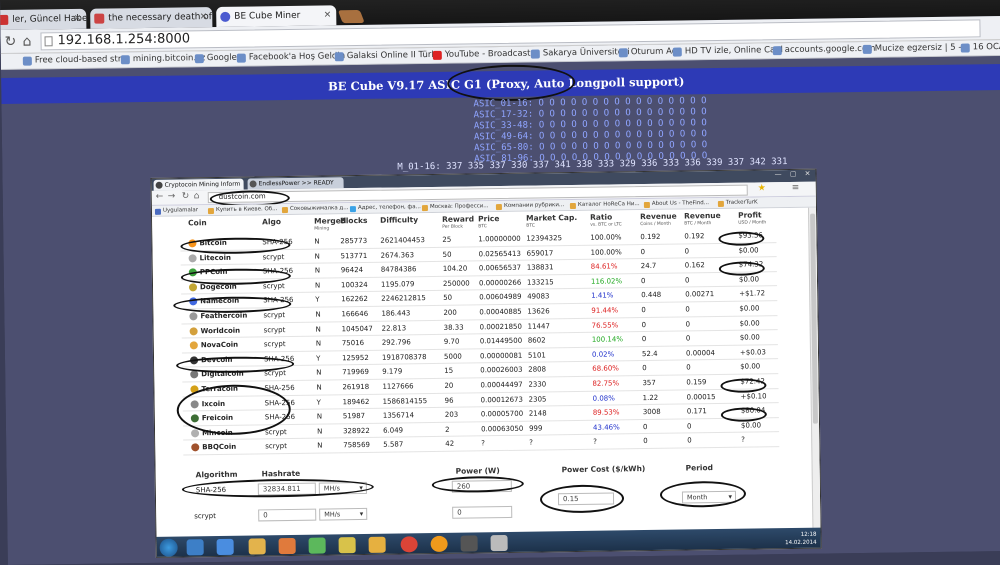 Image resolution: width=1000 pixels, height=565 pixels. Describe the element at coordinates (218, 316) in the screenshot. I see `coin-link: Feathercoin` at that location.